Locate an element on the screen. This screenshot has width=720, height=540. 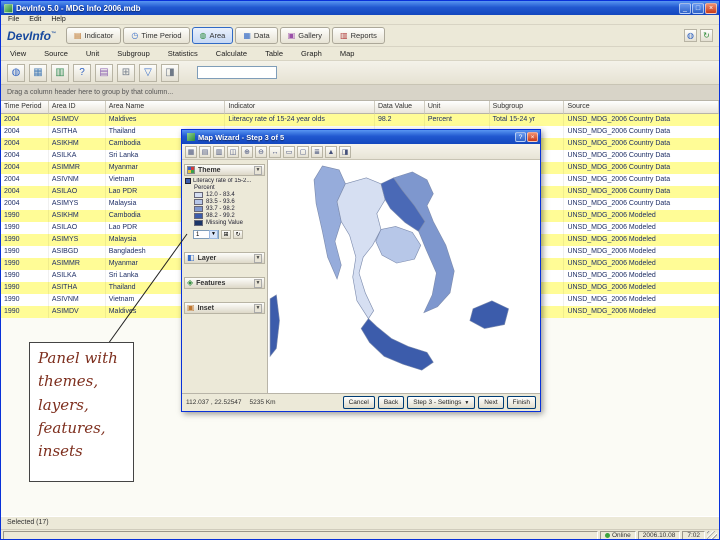
theme-settings-button: ⊞ is located at coordinates (226, 234).